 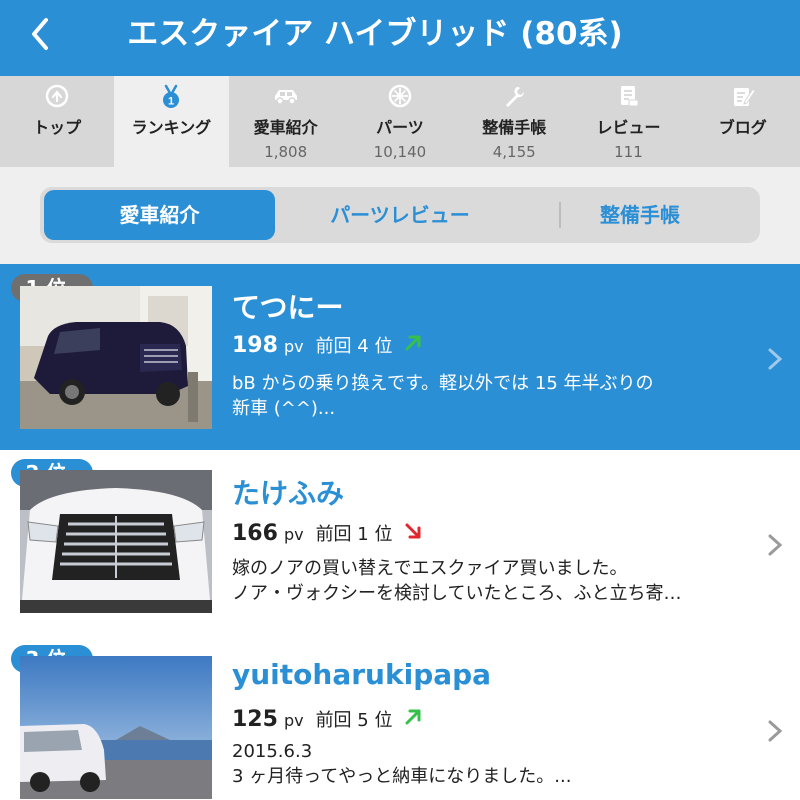 What do you see at coordinates (443, 383) in the screenshot?
I see `description-line: bB からの乗り換えです。軽以外では 15 年半ぶりの` at bounding box center [443, 383].